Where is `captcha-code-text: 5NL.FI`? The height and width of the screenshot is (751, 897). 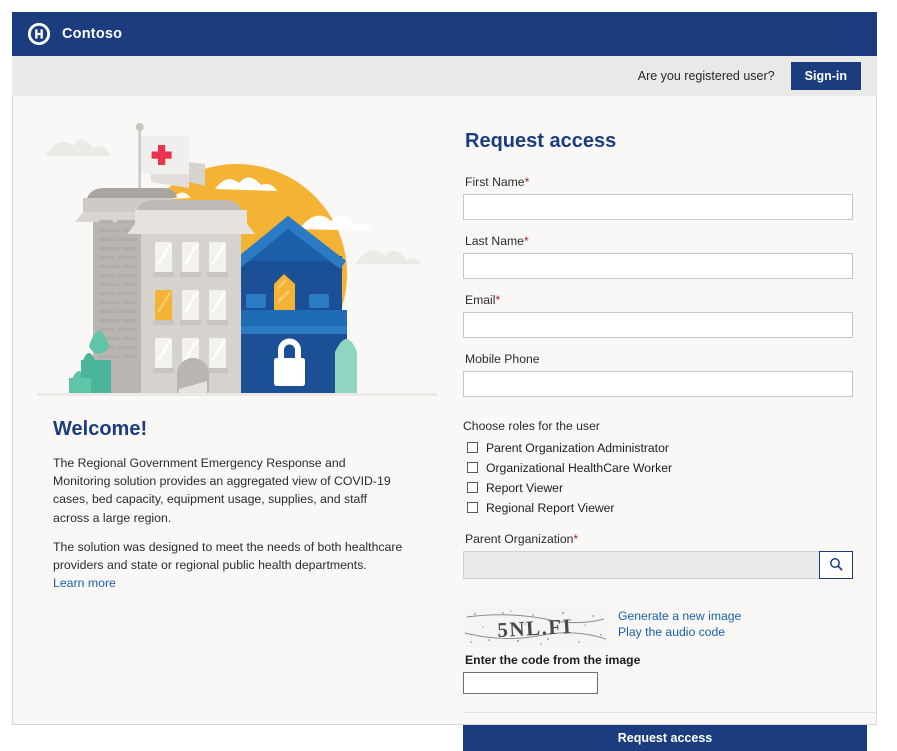
captcha-code-text: 5NL.FI is located at coordinates (535, 628).